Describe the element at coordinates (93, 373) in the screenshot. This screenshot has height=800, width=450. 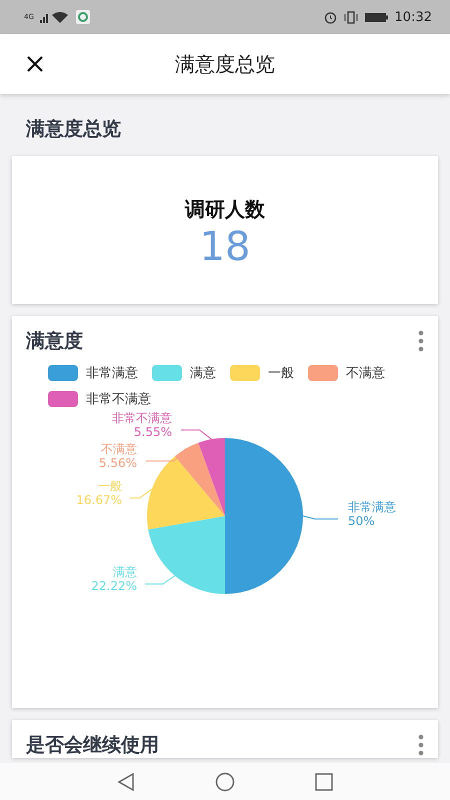
I see `legend-item: 非常满意` at that location.